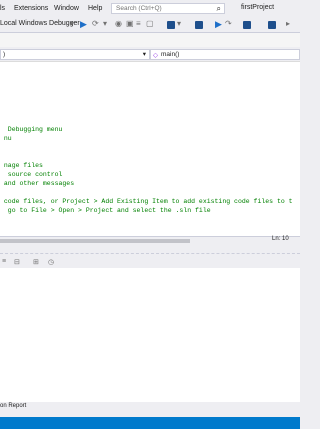 Image resolution: width=320 pixels, height=429 pixels. What do you see at coordinates (155, 55) in the screenshot?
I see `function-icon: ◇` at bounding box center [155, 55].